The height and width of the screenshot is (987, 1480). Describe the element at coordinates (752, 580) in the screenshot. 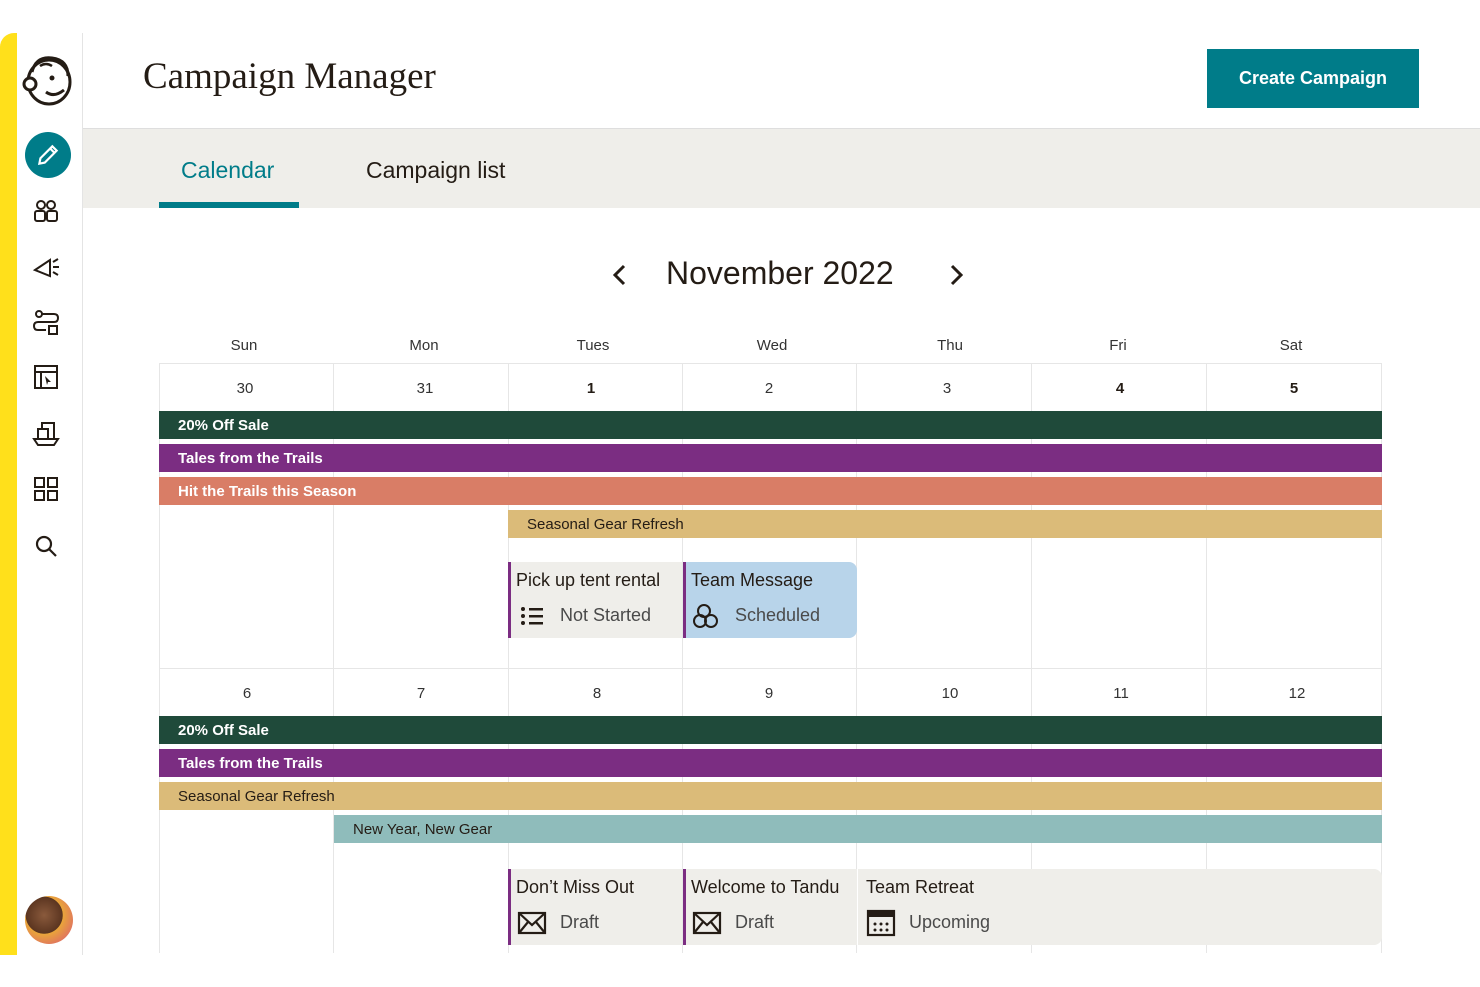

I see `card-title: Team Message` at that location.